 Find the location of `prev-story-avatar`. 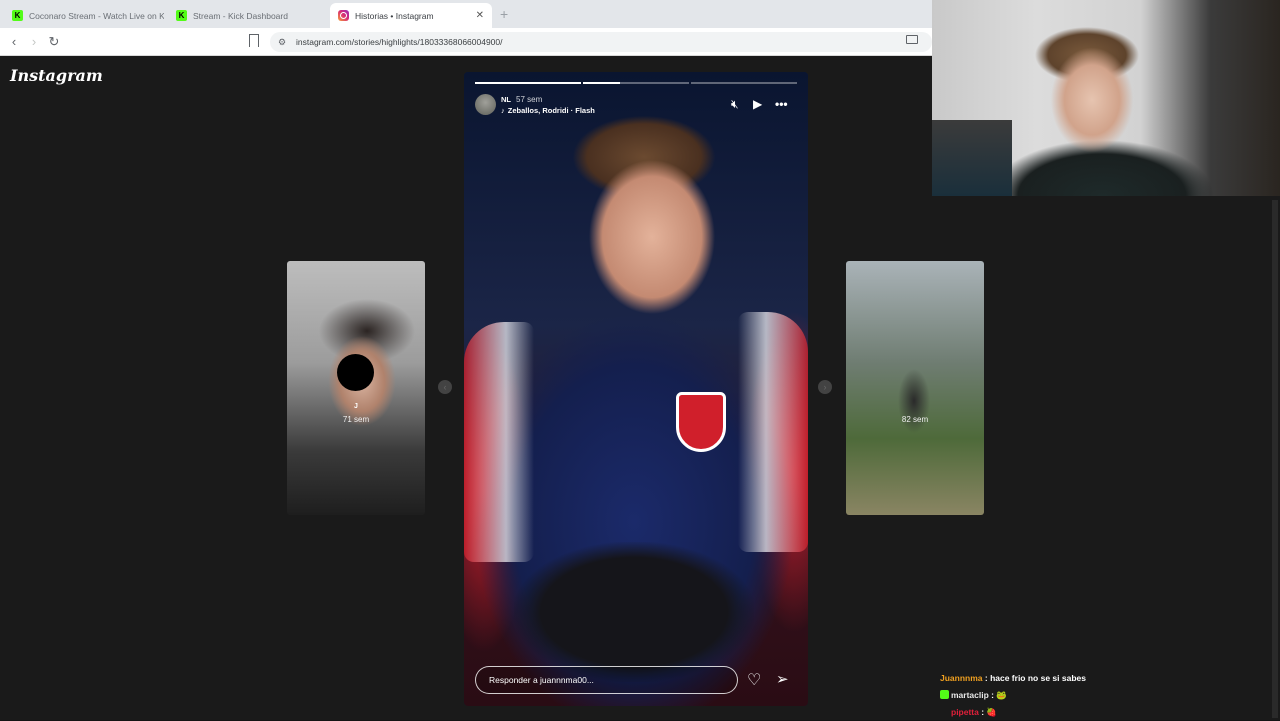

prev-story-avatar is located at coordinates (355, 372).